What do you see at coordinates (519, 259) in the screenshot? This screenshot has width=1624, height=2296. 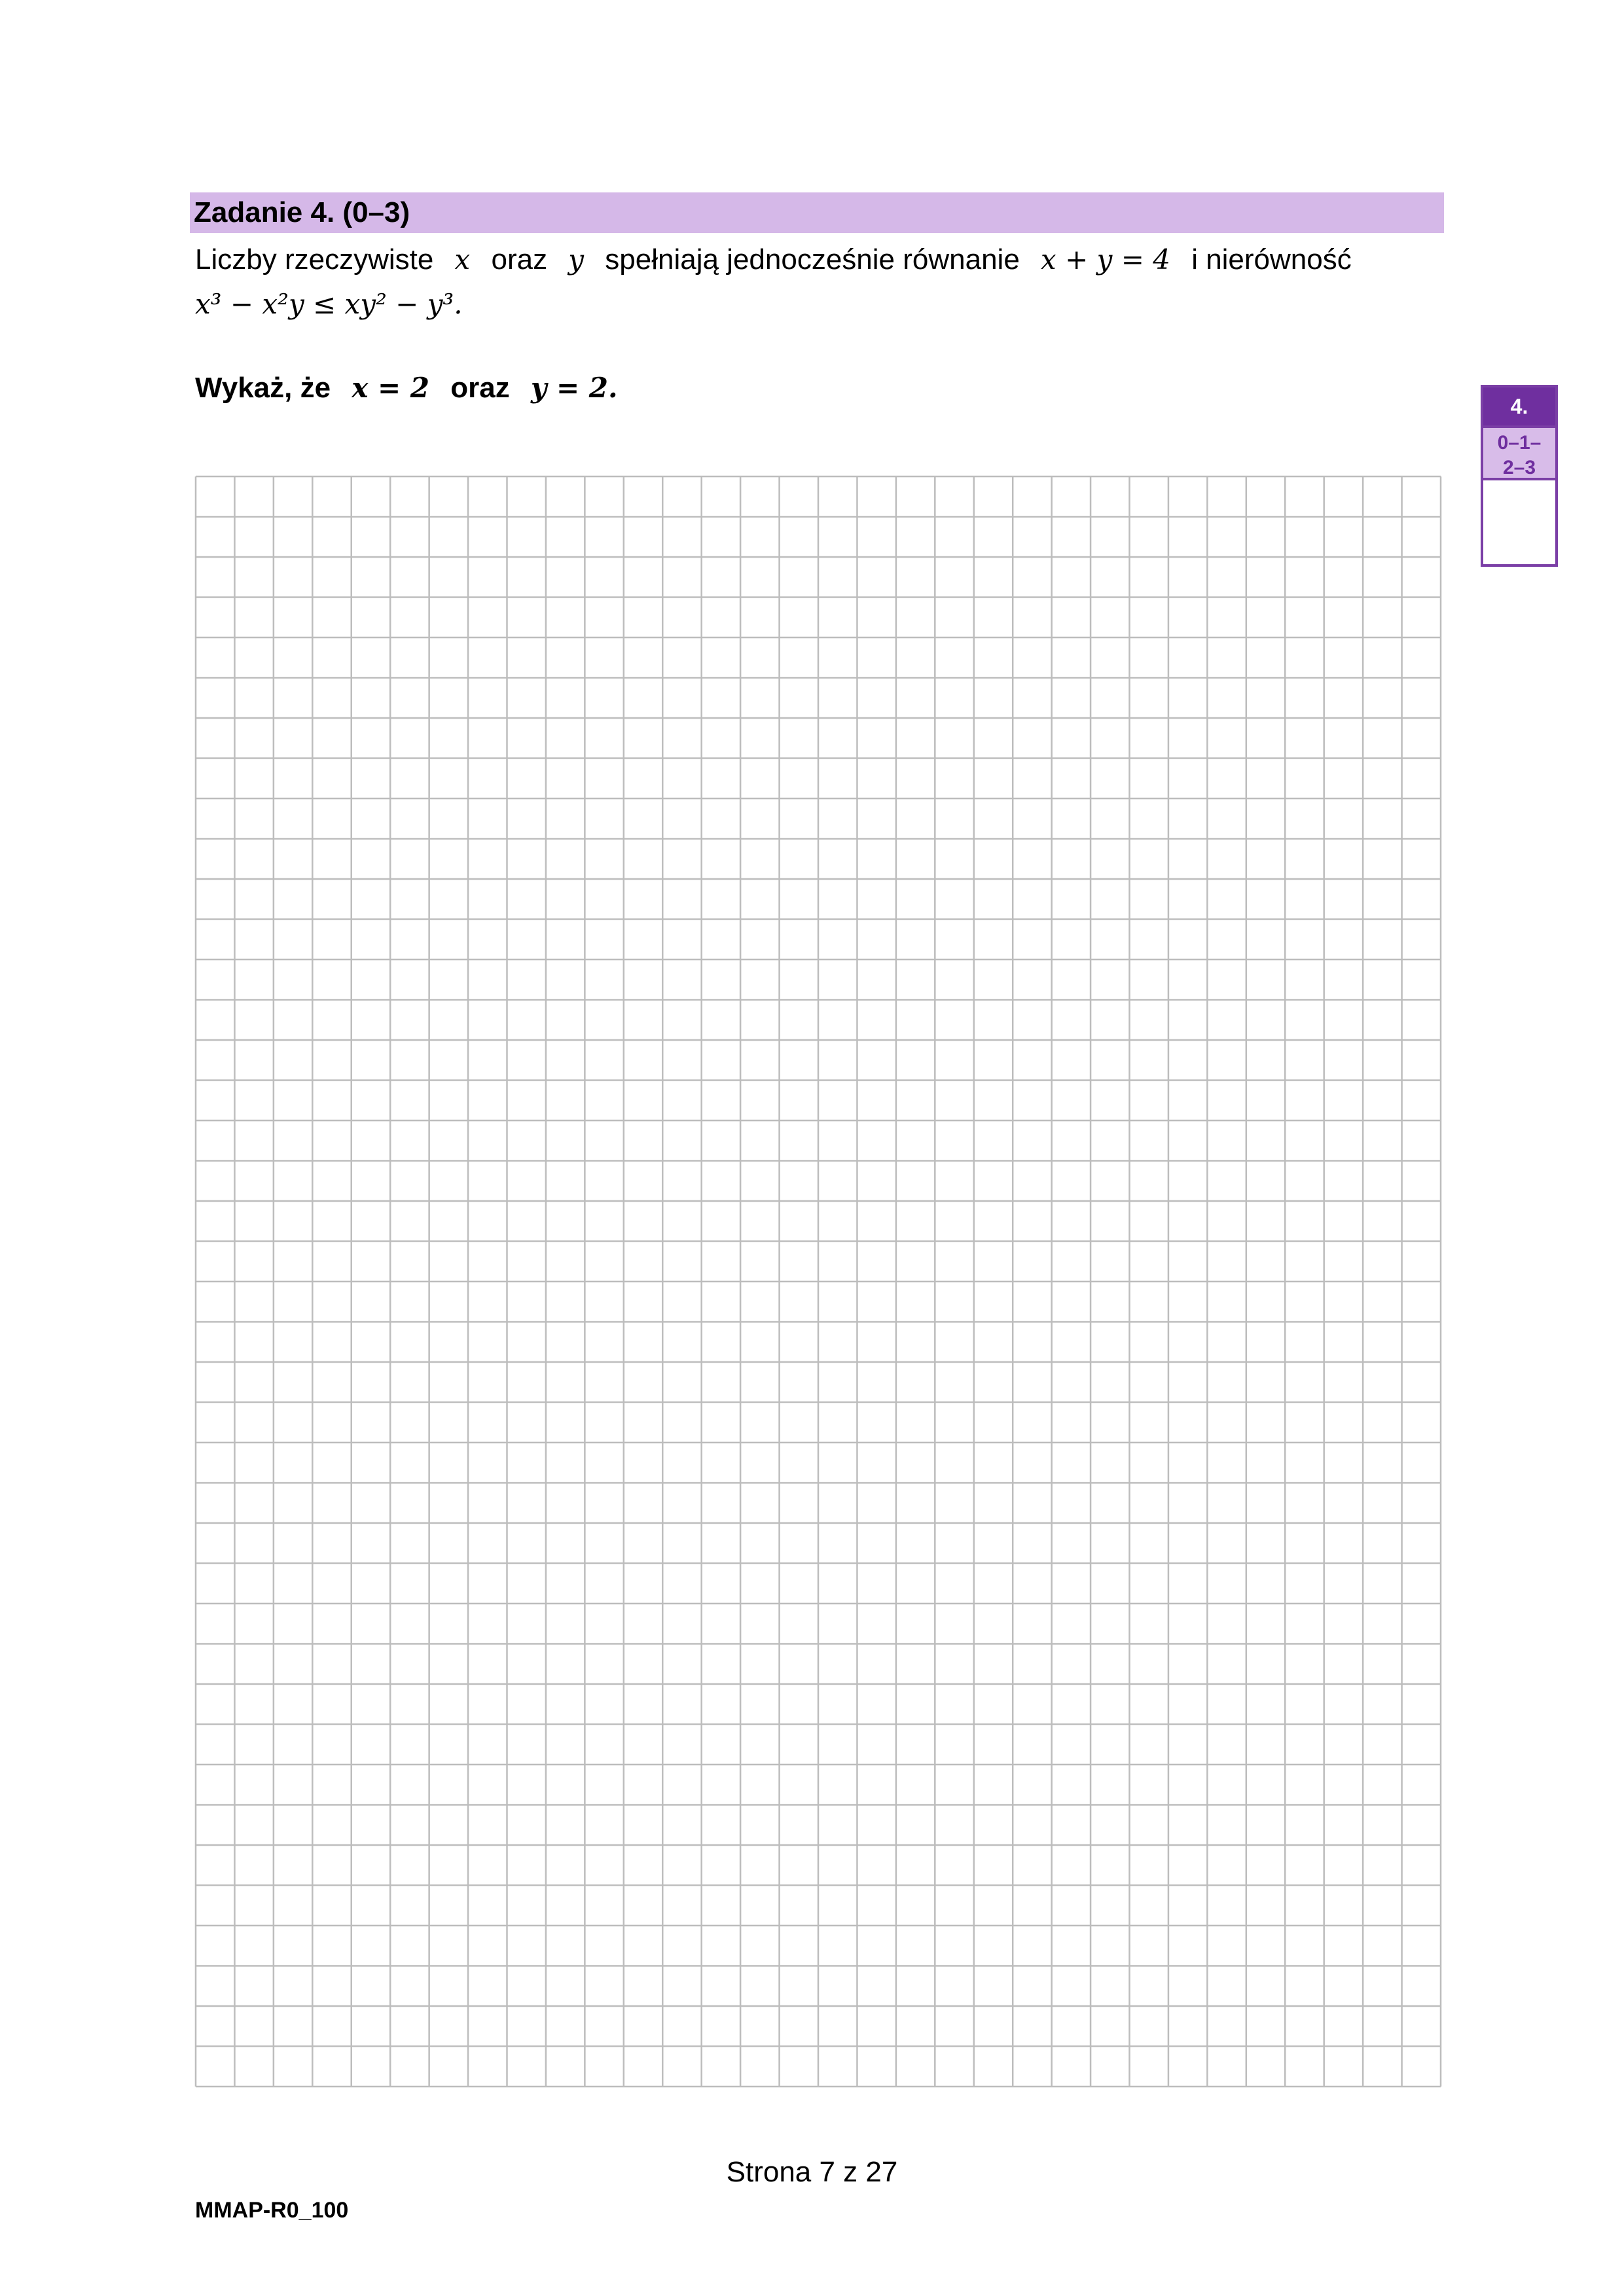 I see `statement-oraz: oraz` at bounding box center [519, 259].